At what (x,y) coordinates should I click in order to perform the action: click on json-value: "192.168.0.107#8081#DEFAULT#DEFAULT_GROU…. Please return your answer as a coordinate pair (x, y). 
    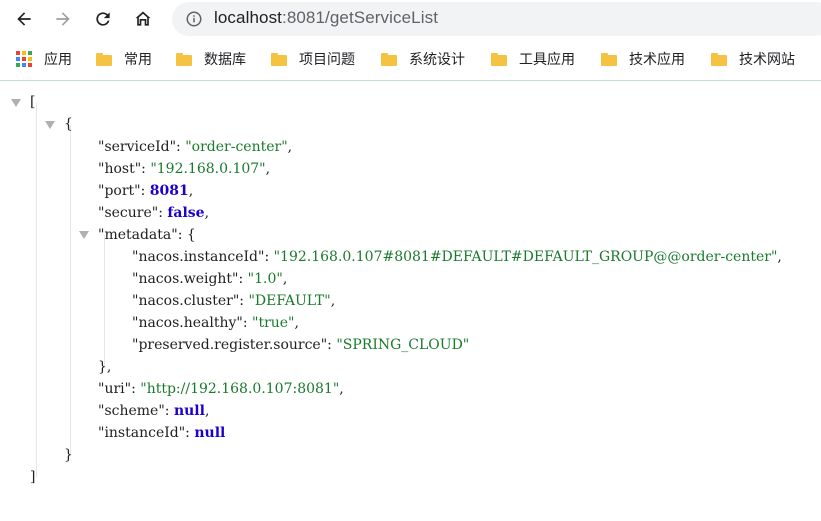
    Looking at the image, I should click on (525, 257).